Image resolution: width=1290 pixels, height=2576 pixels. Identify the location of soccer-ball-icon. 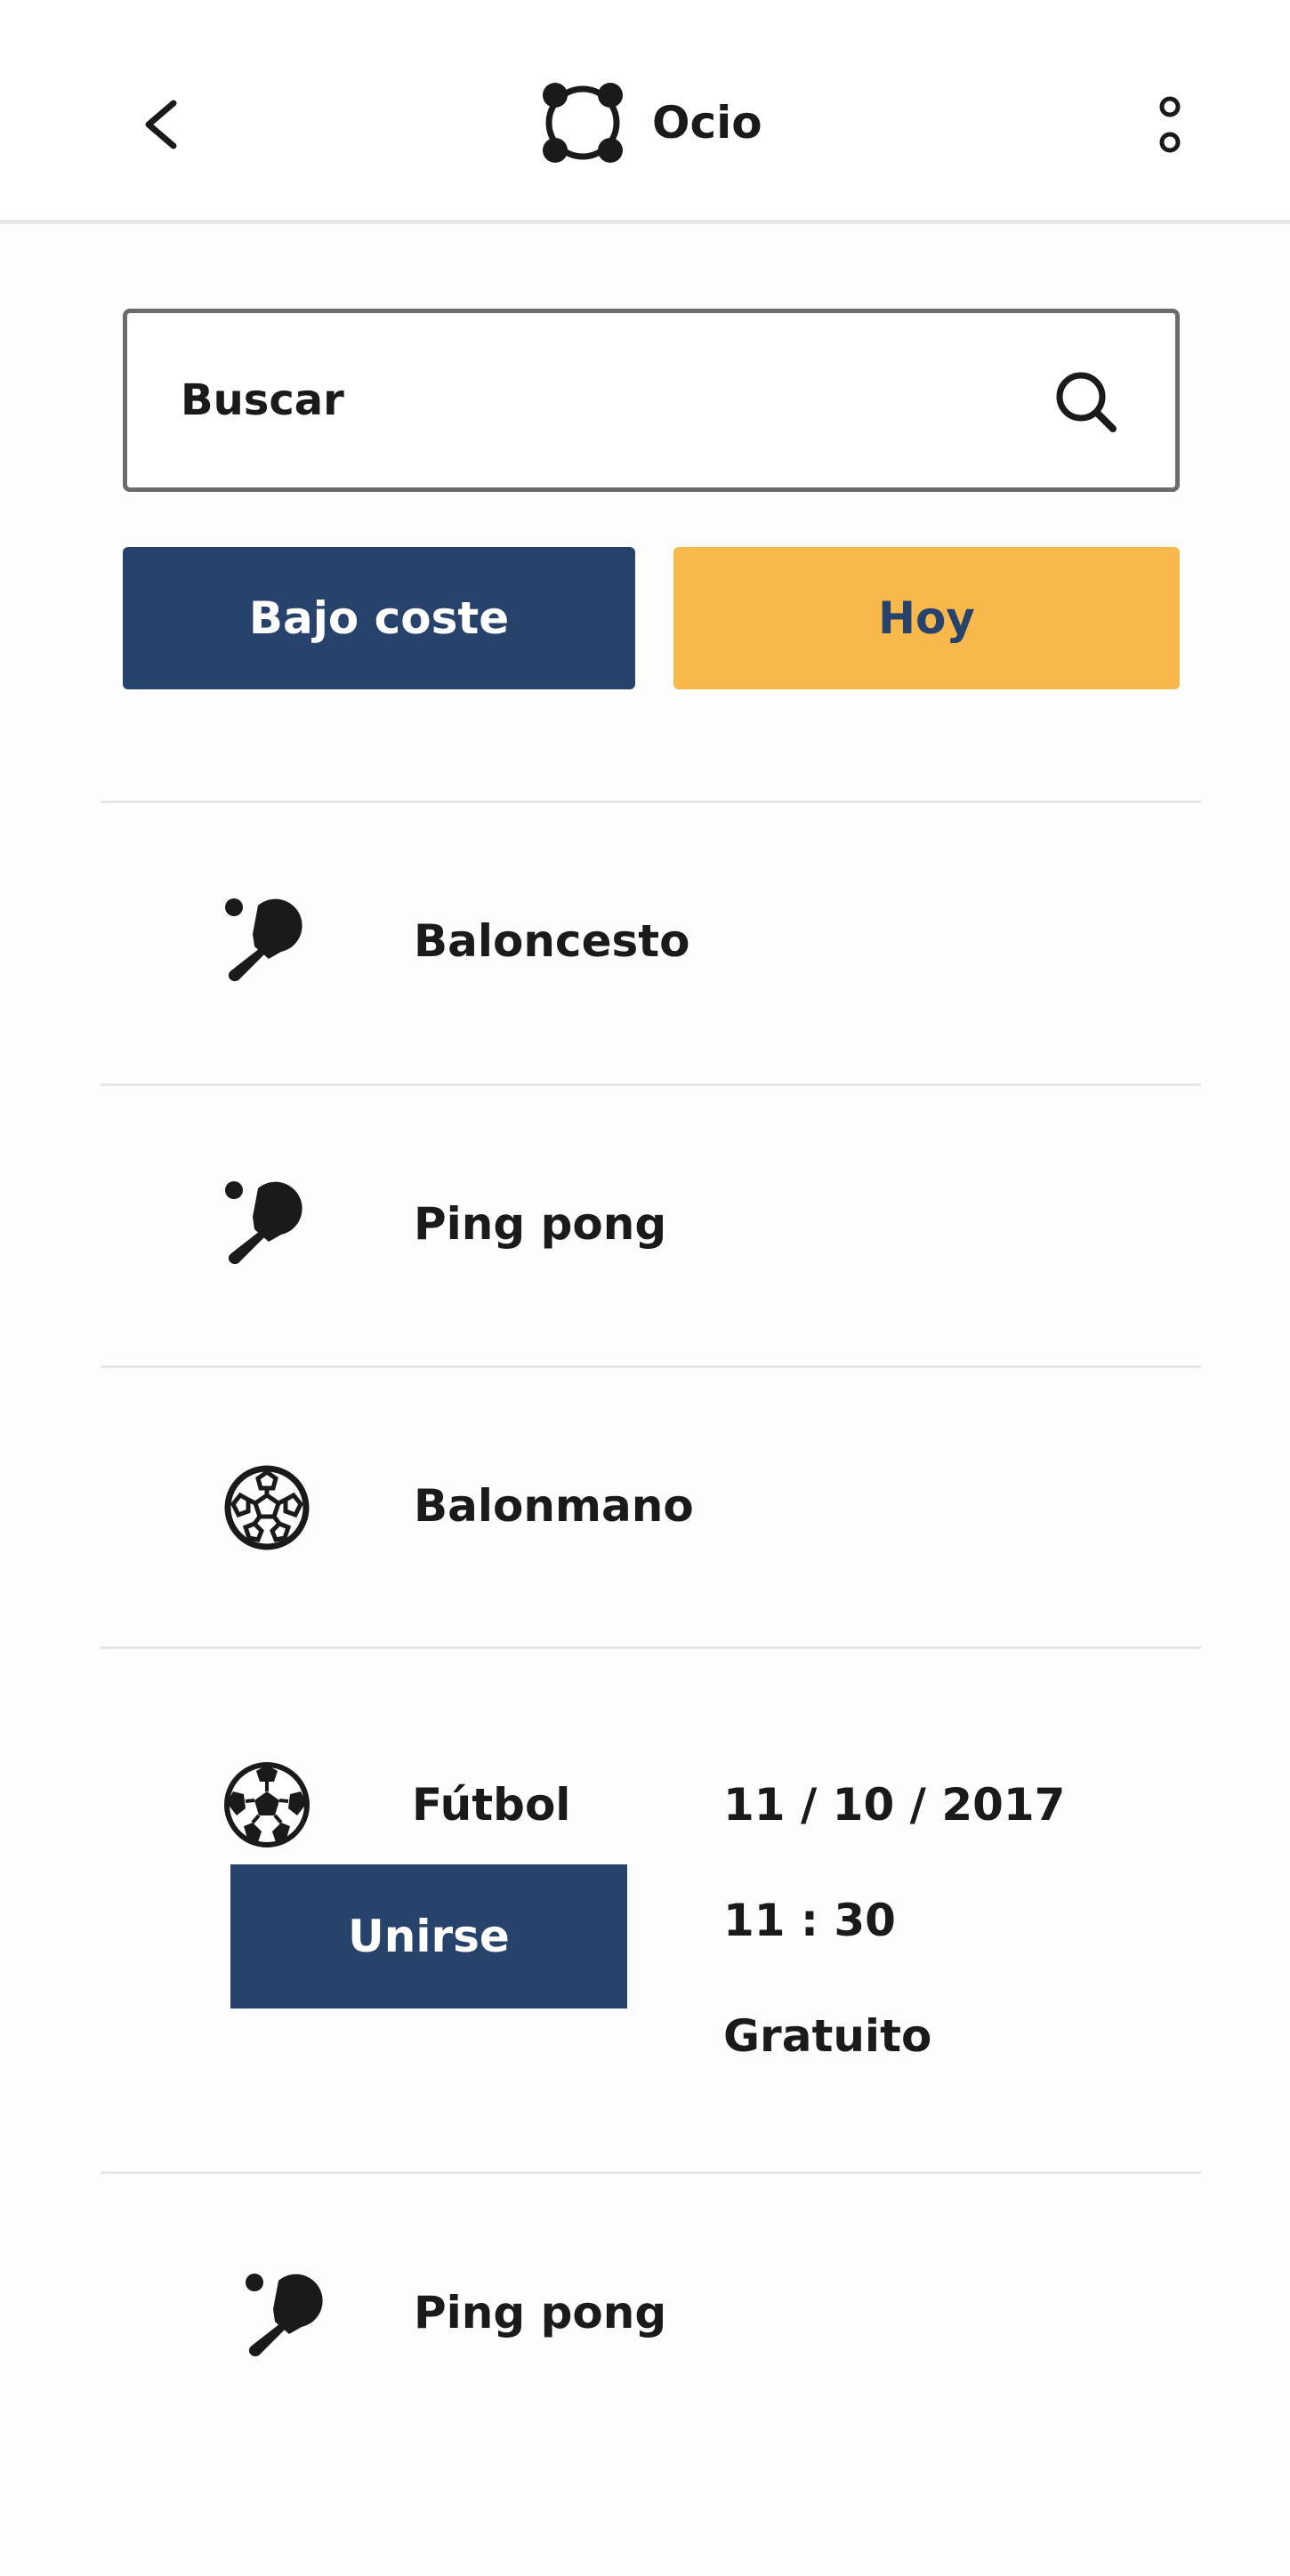
(267, 1804).